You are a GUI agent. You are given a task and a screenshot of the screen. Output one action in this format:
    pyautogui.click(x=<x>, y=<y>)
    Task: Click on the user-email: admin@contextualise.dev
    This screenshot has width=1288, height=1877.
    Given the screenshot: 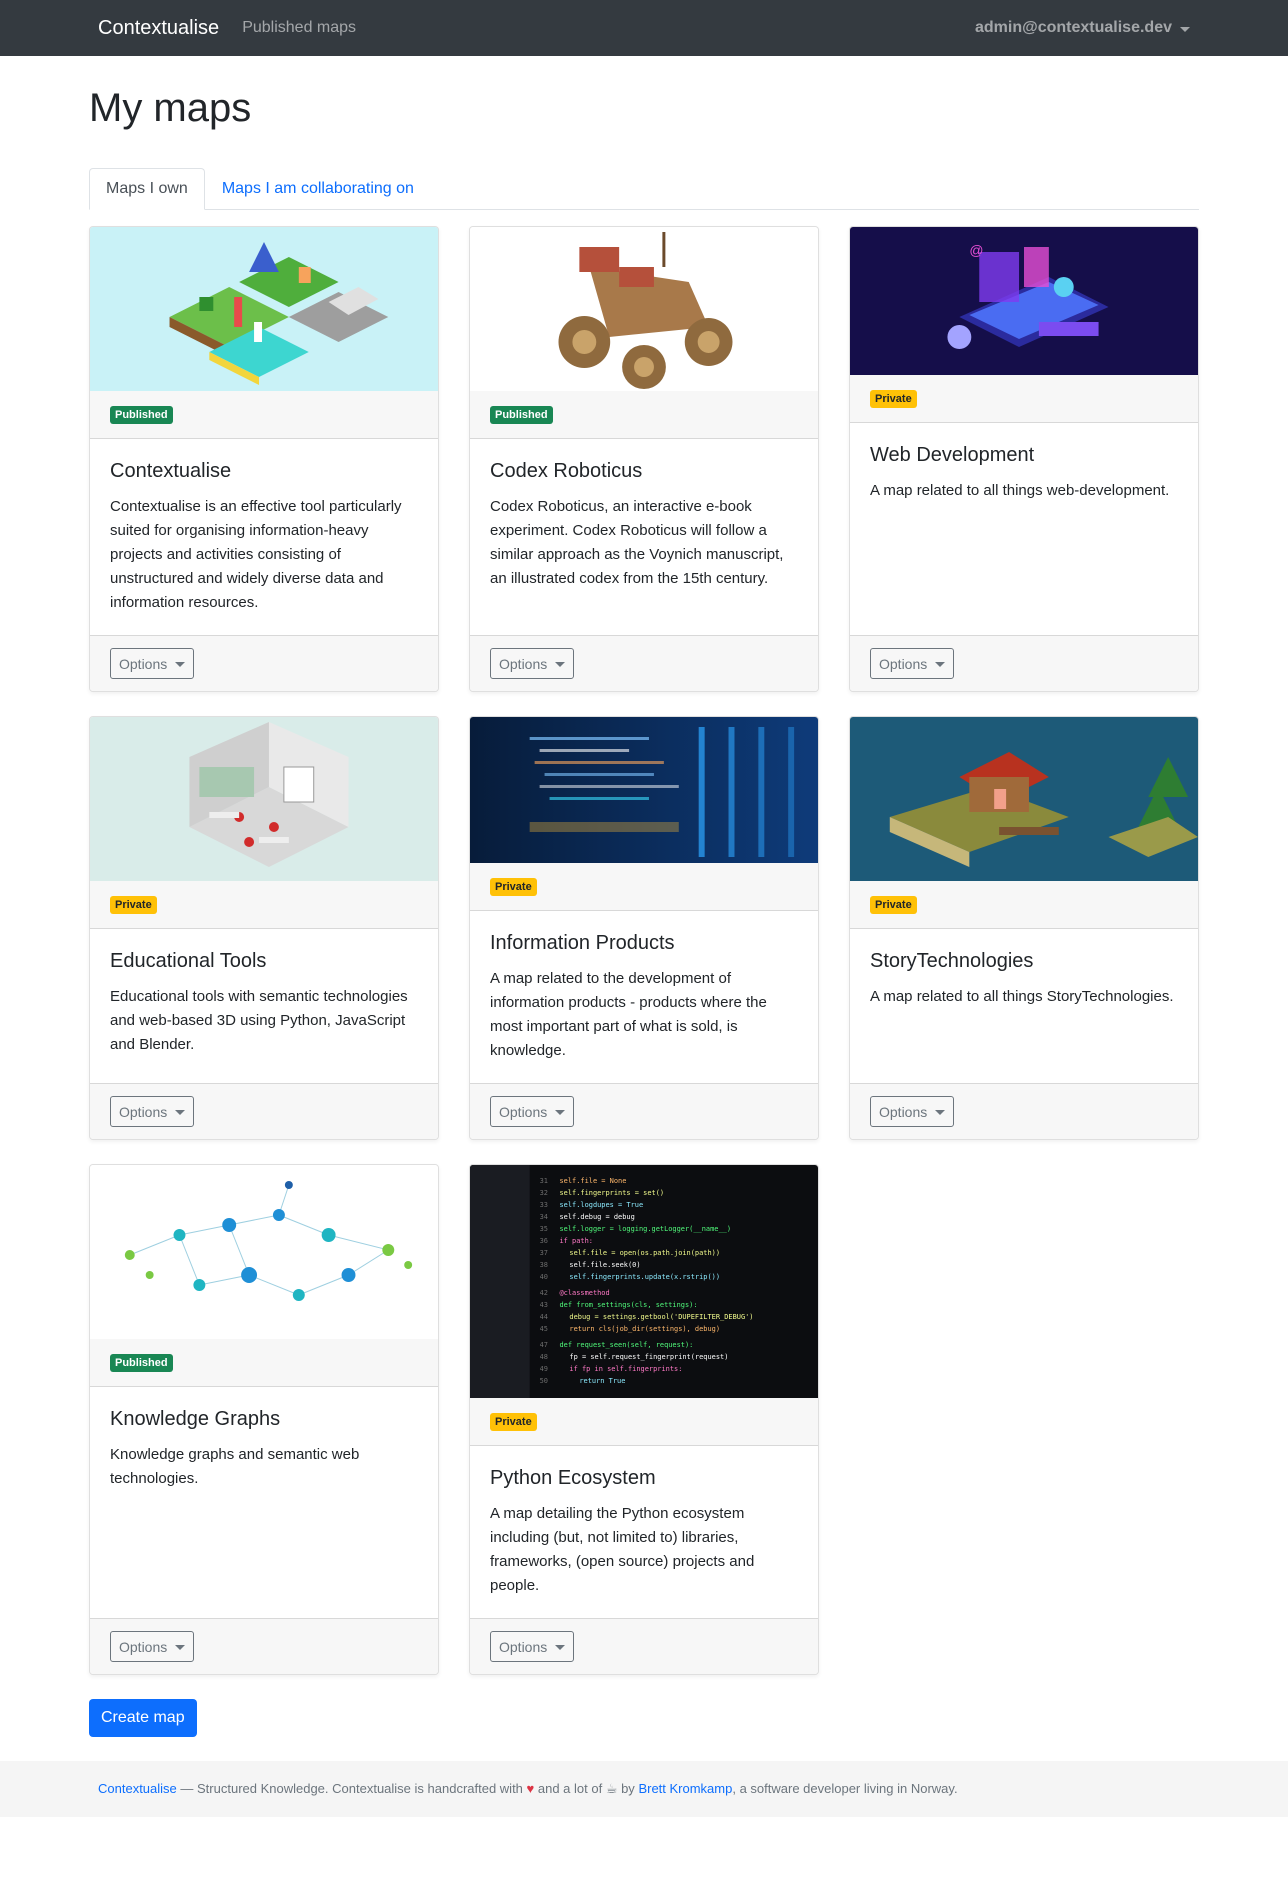 What is the action you would take?
    pyautogui.click(x=1073, y=27)
    